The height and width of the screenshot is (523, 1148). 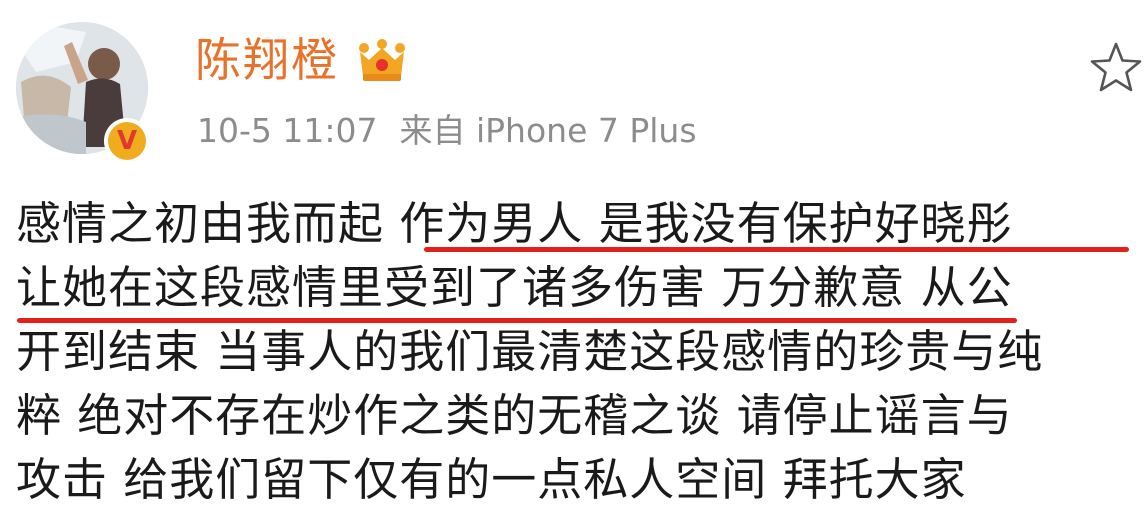 What do you see at coordinates (514, 287) in the screenshot?
I see `post-line: 让她在这段感情里受到了诸多伤害 万分歉意 从公` at bounding box center [514, 287].